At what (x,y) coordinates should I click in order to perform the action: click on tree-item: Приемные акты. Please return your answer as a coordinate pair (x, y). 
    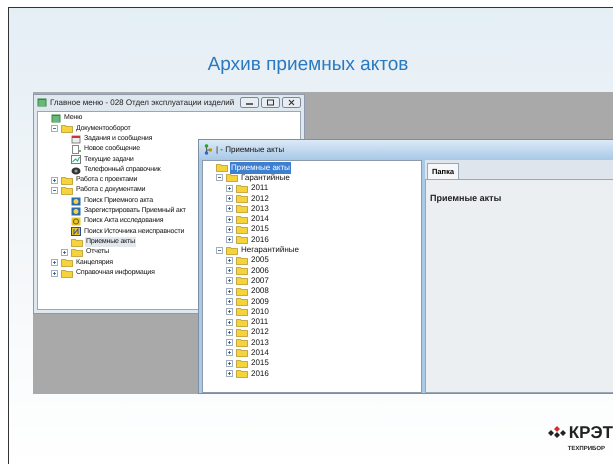
    Looking at the image, I should click on (260, 168).